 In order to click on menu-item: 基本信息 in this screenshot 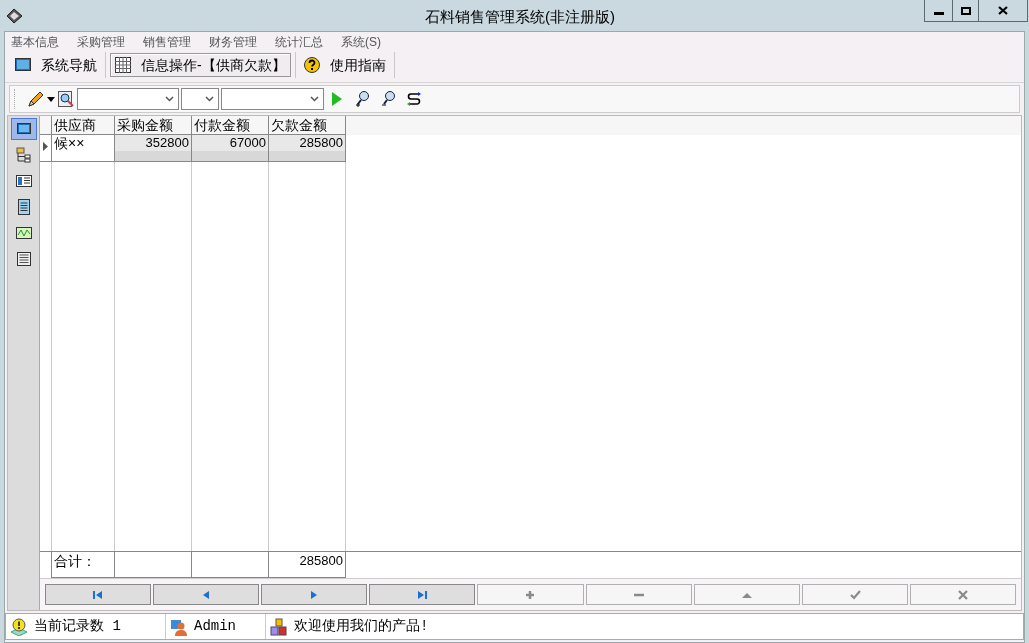, I will do `click(35, 41)`.